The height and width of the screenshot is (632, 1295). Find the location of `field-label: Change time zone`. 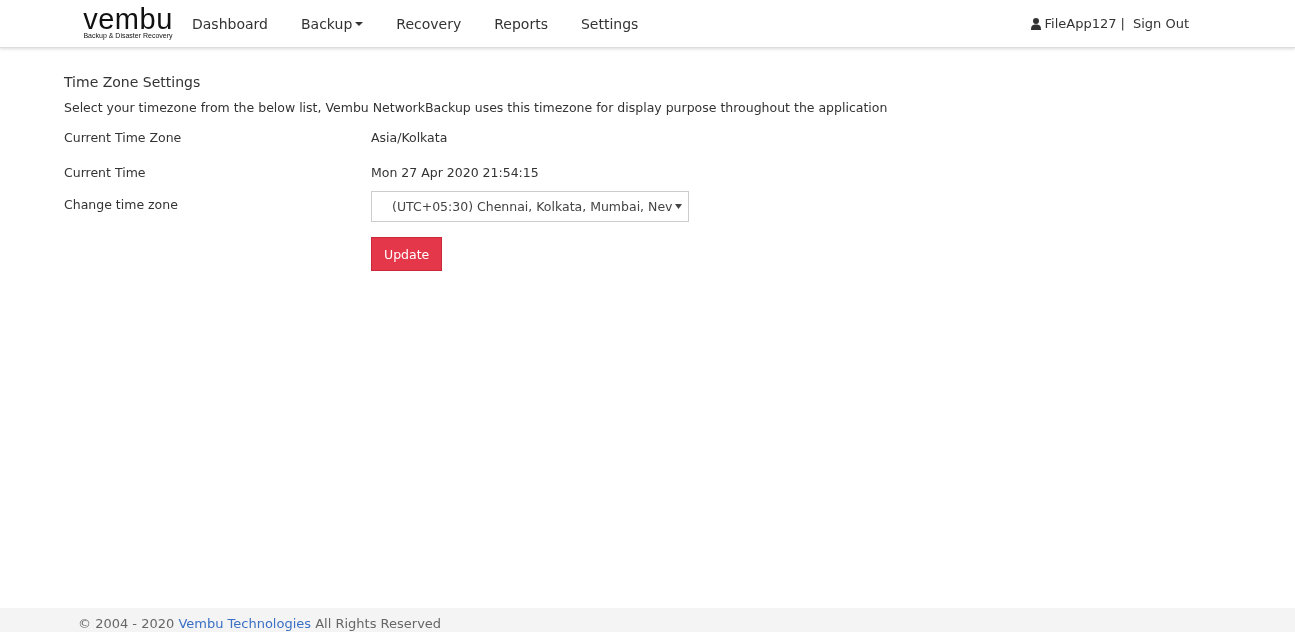

field-label: Change time zone is located at coordinates (121, 204).